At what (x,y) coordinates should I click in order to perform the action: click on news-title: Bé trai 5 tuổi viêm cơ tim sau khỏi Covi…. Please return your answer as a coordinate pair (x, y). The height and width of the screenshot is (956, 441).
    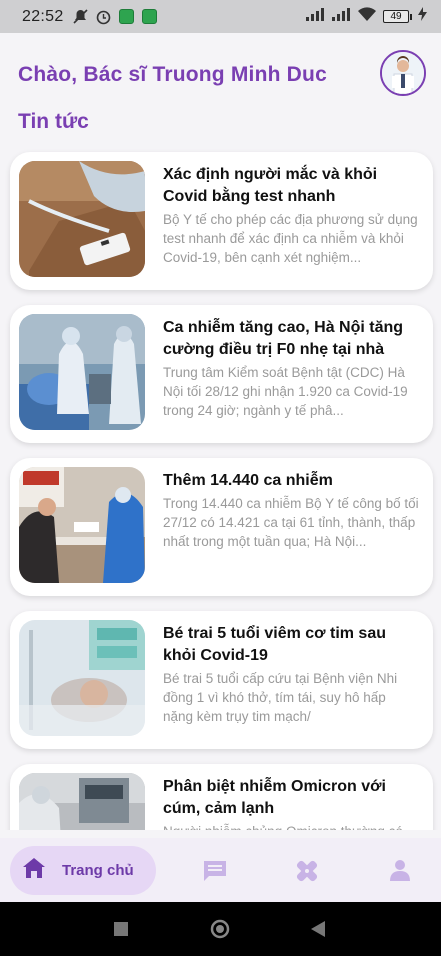
    Looking at the image, I should click on (274, 644).